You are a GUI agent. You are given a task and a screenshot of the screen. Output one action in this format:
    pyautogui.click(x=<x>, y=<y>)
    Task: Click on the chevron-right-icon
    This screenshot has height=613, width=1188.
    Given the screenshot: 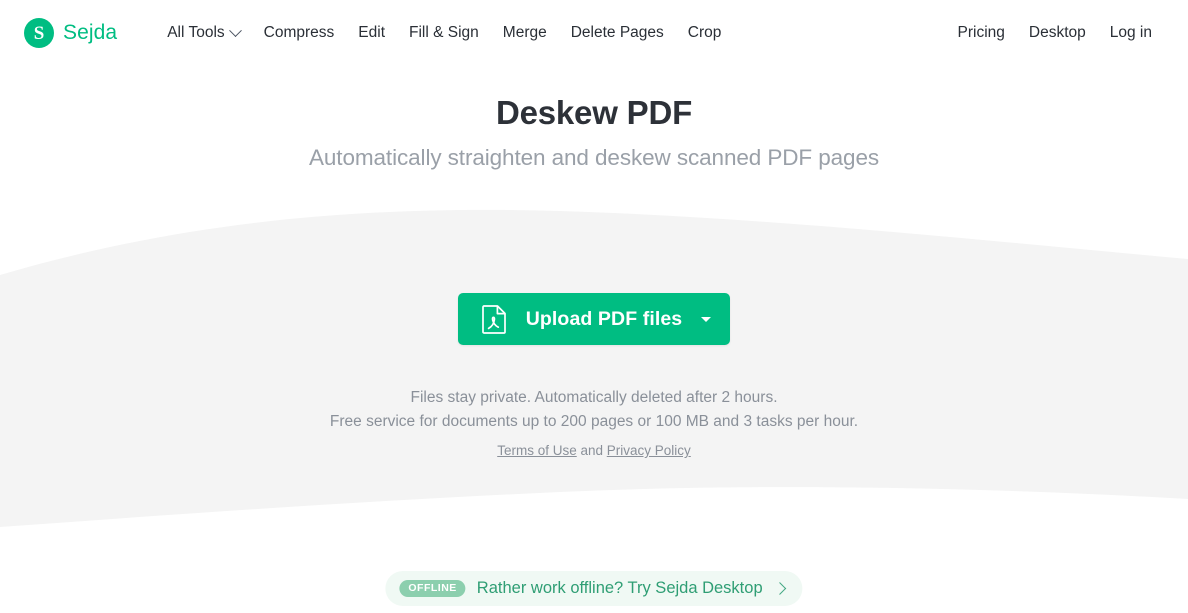 What is the action you would take?
    pyautogui.click(x=780, y=588)
    